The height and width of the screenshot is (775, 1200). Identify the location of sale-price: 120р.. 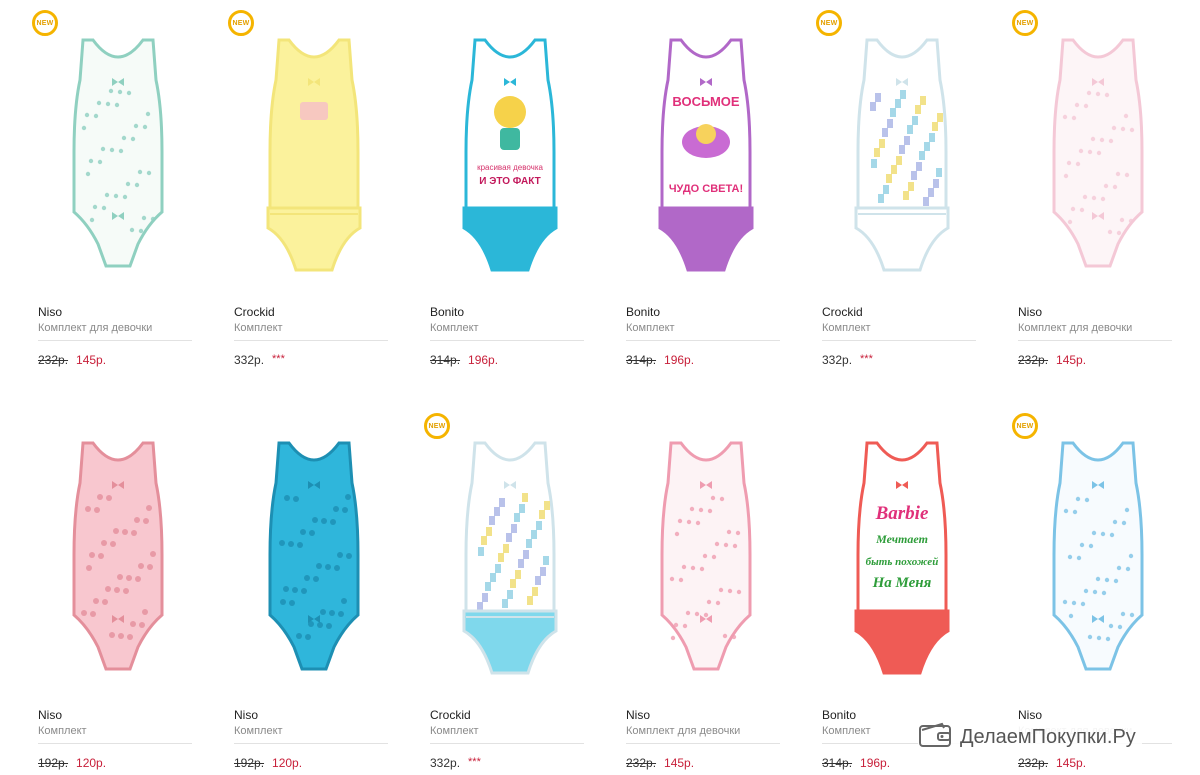
(91, 763).